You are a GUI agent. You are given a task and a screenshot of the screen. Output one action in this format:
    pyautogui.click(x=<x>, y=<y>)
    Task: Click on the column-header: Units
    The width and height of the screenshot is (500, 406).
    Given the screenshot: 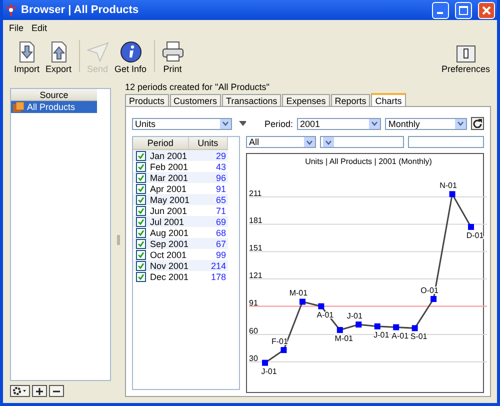 What is the action you would take?
    pyautogui.click(x=208, y=143)
    